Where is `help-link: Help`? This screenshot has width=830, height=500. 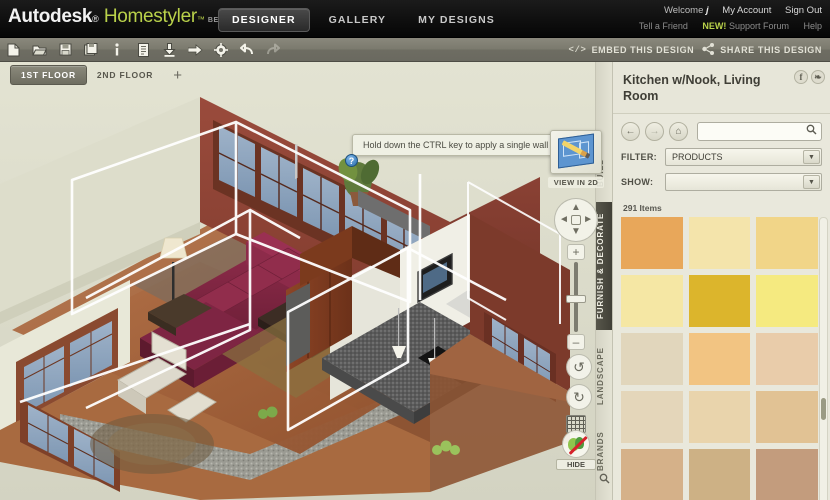 help-link: Help is located at coordinates (812, 26).